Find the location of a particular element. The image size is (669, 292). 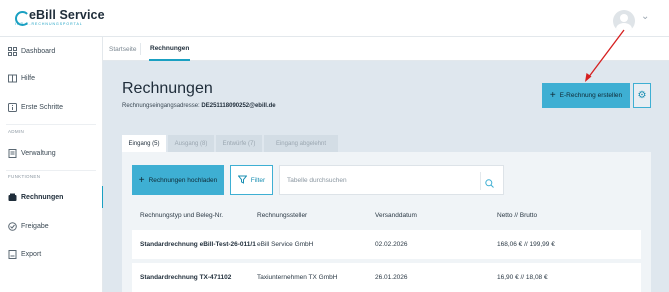

tab-eingang-abgelehnt: Eingang abgelehnt is located at coordinates (301, 143).